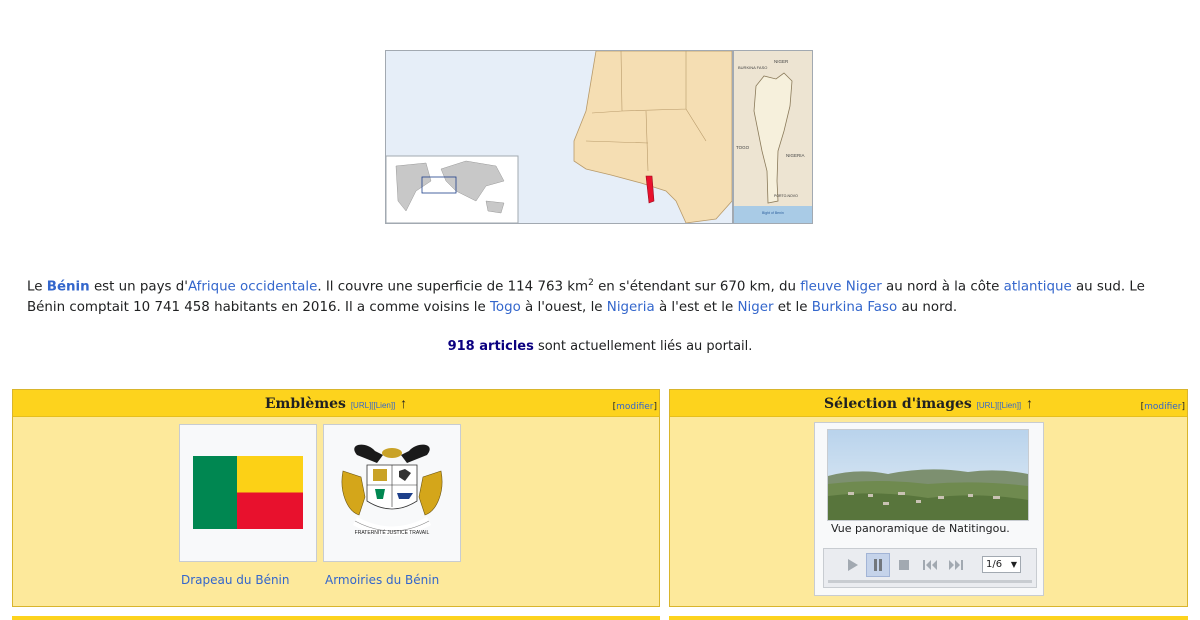 The image size is (1200, 620). I want to click on photo-caption: Vue panoramique de Natitingou., so click(920, 528).